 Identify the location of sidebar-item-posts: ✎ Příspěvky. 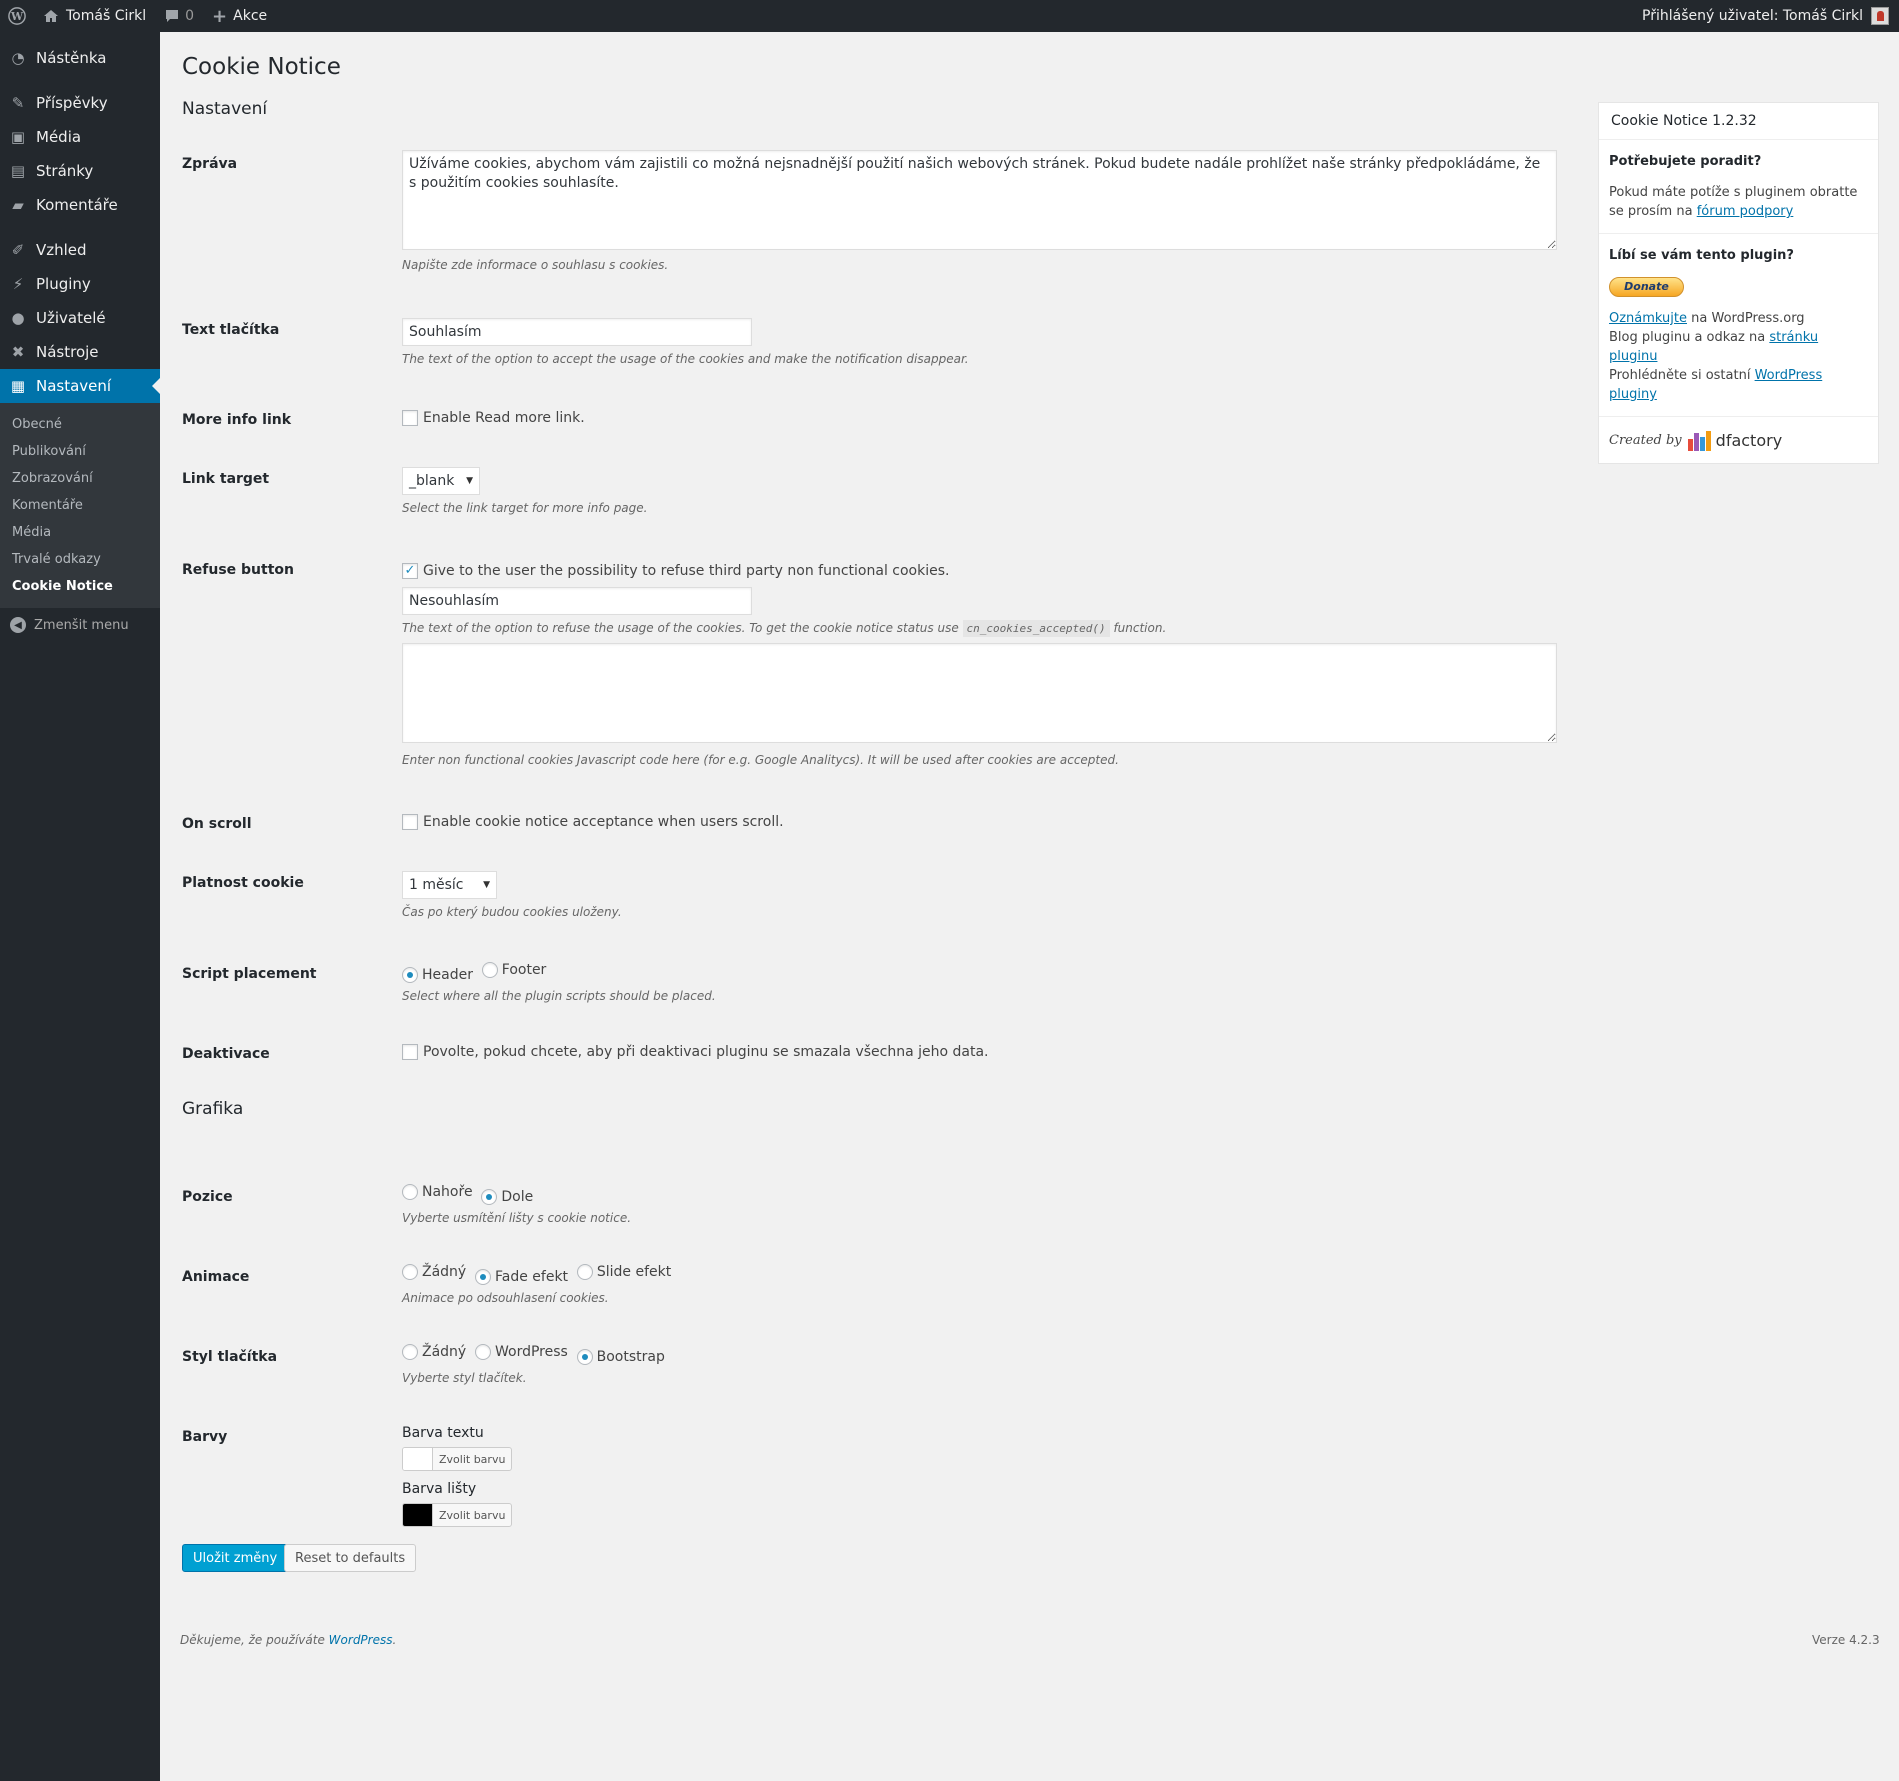
(80, 103).